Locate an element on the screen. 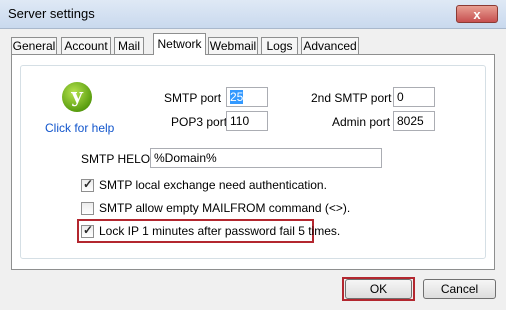  close-button: x is located at coordinates (477, 14).